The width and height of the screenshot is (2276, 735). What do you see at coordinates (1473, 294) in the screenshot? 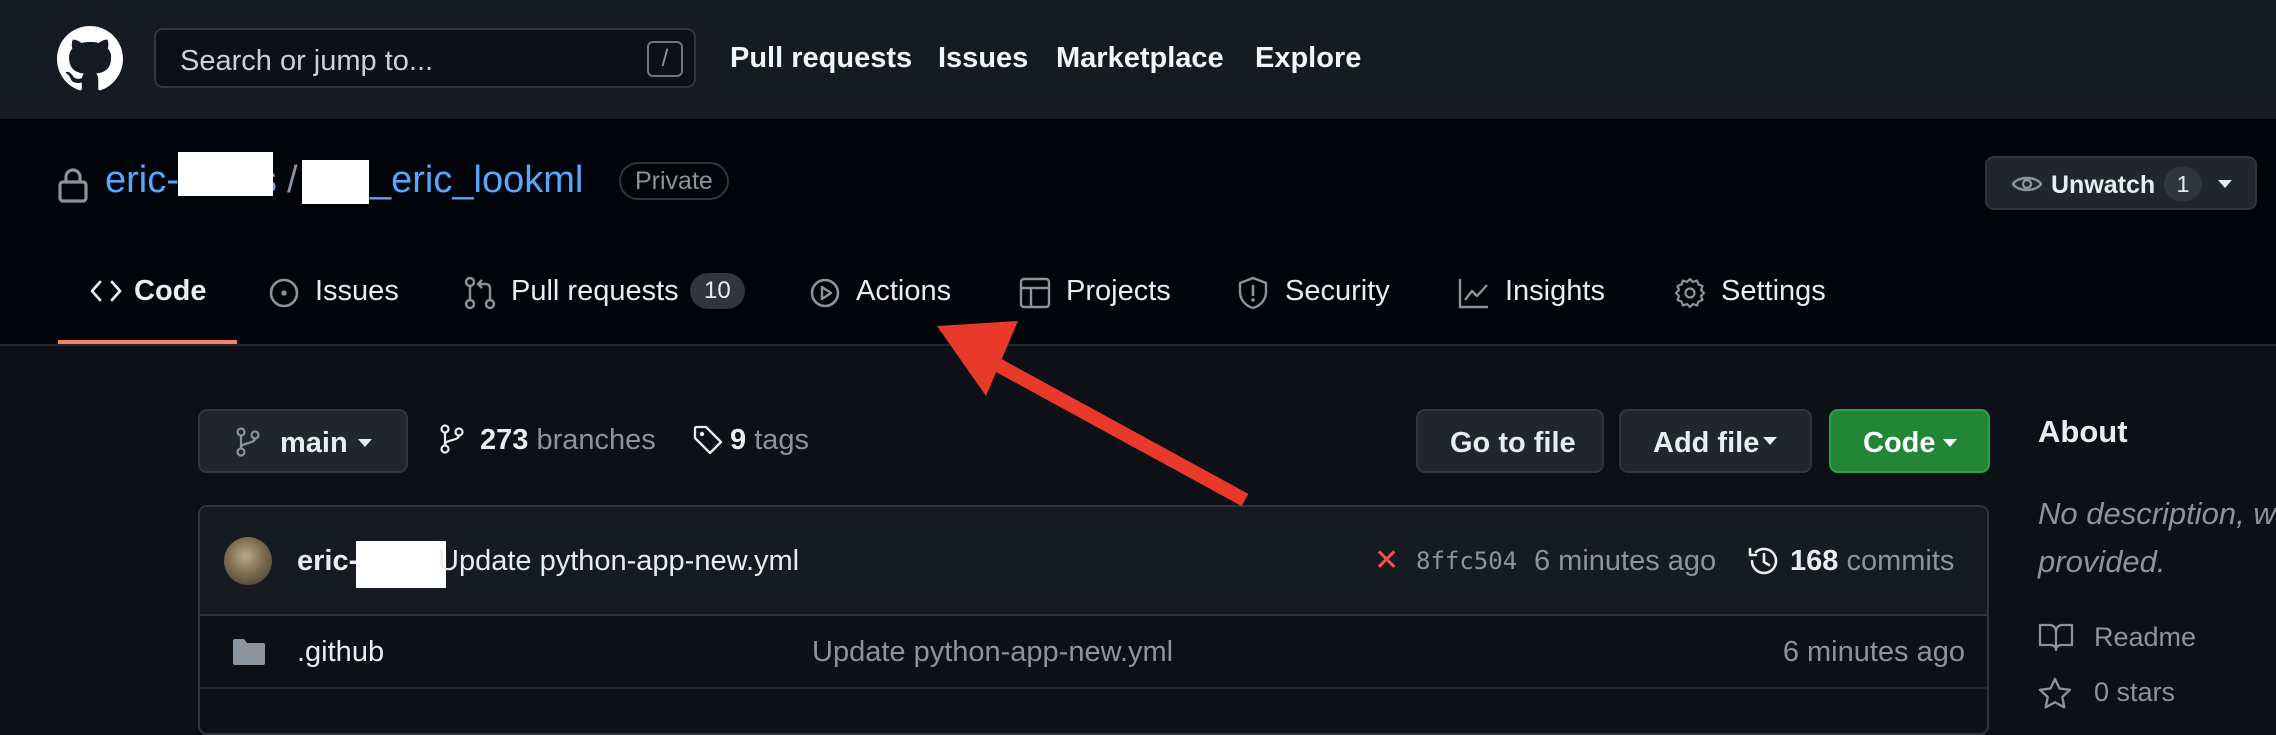
I see `graph-icon` at bounding box center [1473, 294].